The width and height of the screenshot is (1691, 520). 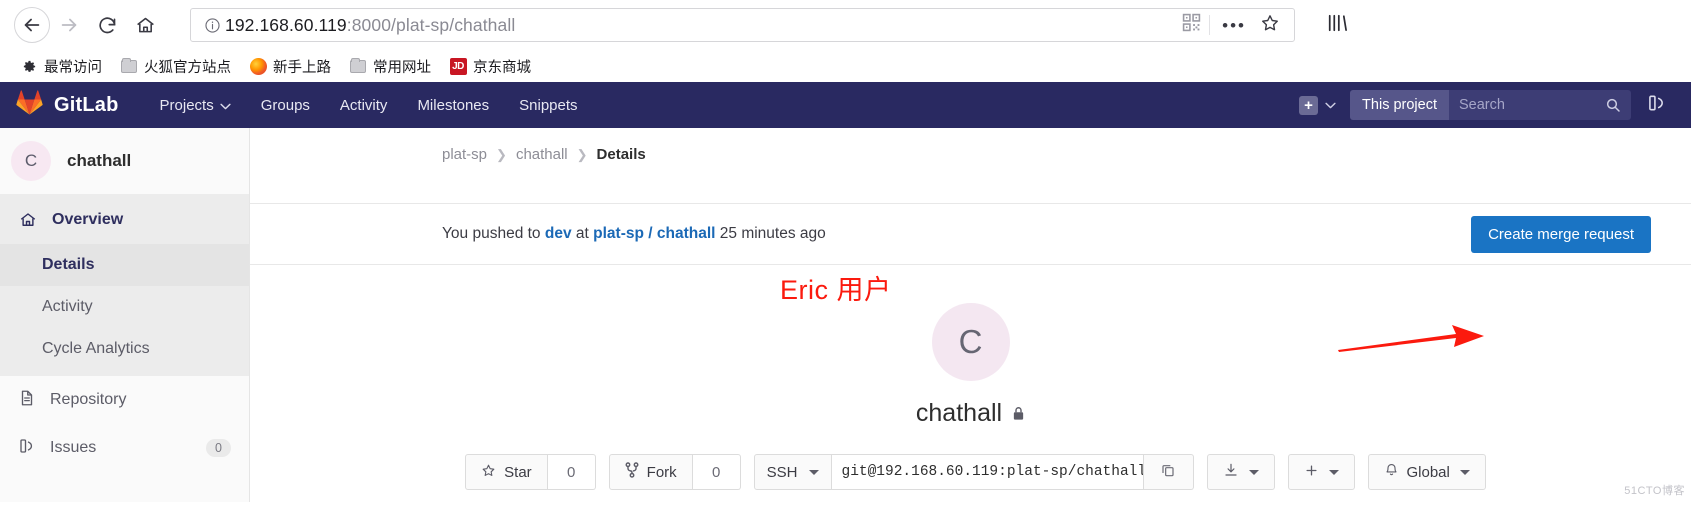 I want to click on search-scope-label: This project, so click(x=1399, y=105).